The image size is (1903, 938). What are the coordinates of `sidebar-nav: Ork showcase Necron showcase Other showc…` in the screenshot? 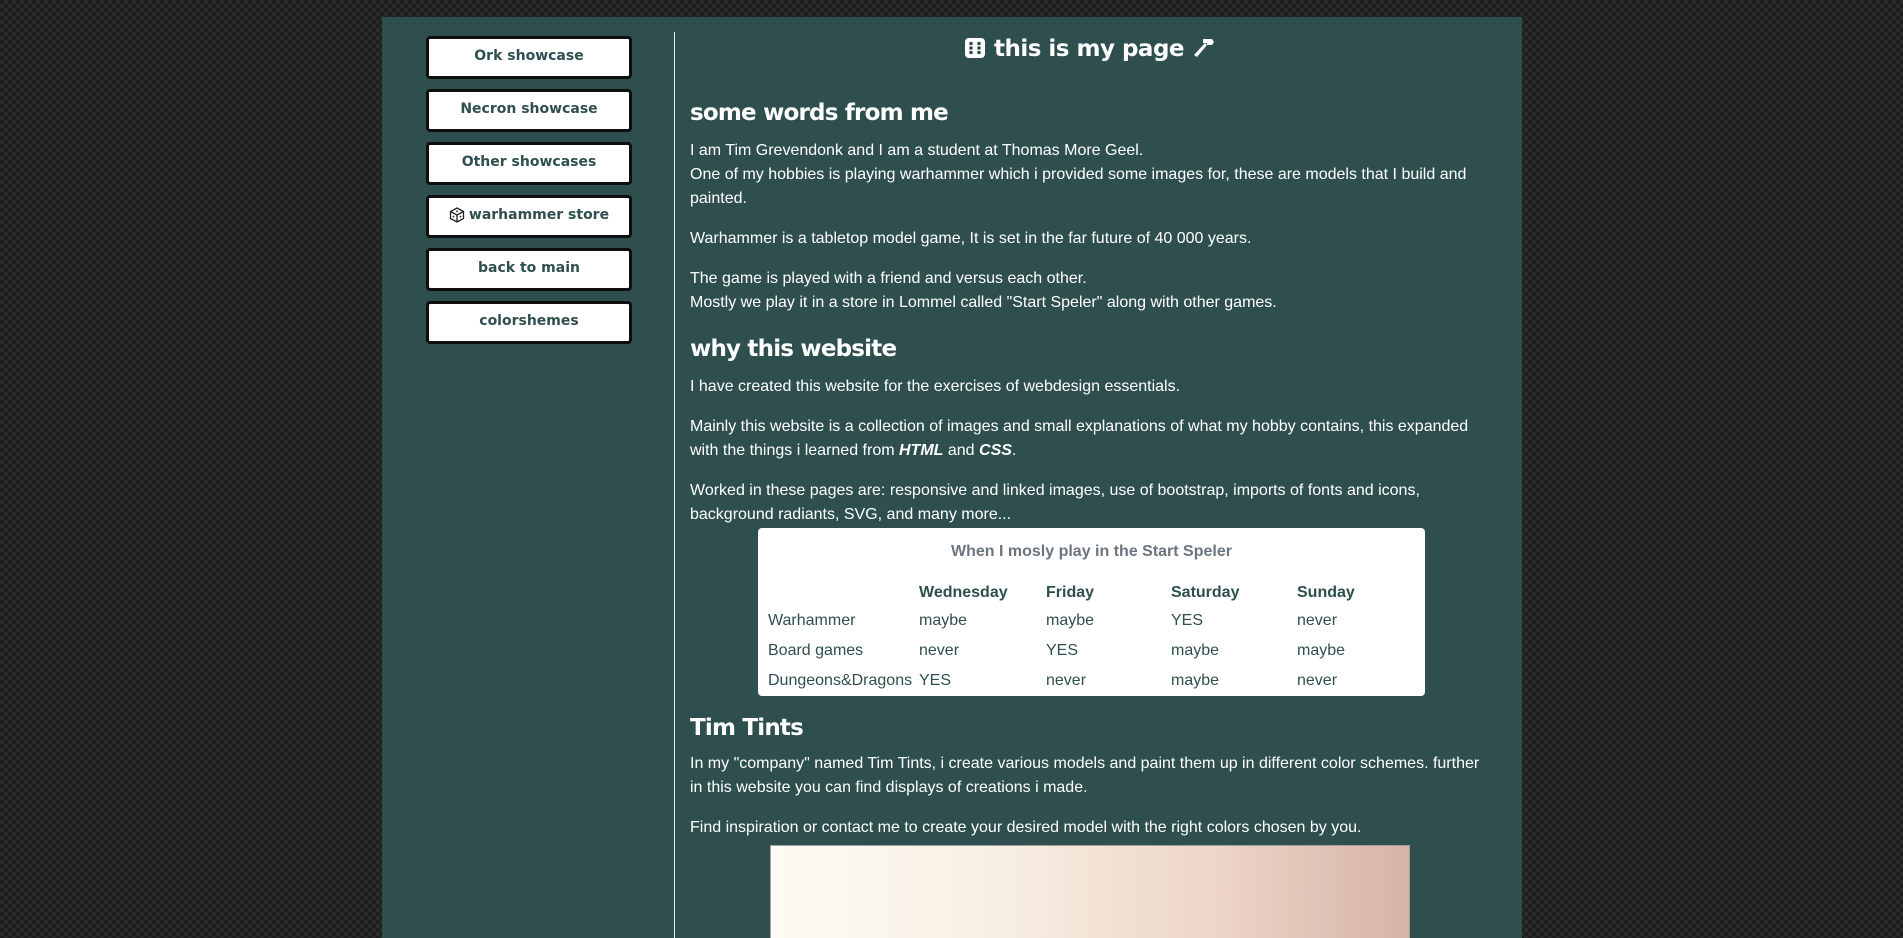 It's located at (531, 195).